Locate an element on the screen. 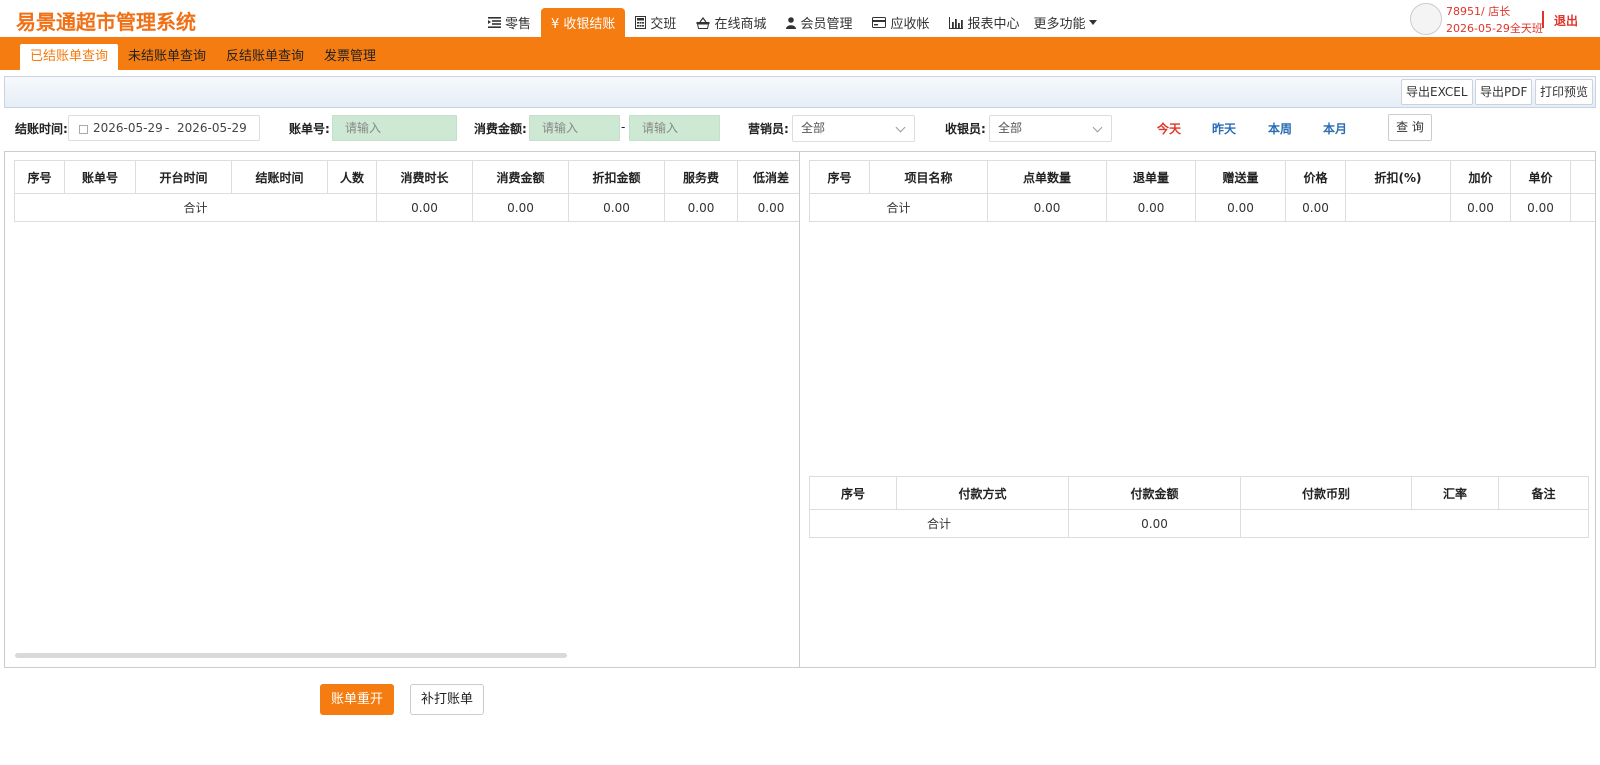 The width and height of the screenshot is (1600, 765). reprint-bill-button: 补打账单 is located at coordinates (447, 699).